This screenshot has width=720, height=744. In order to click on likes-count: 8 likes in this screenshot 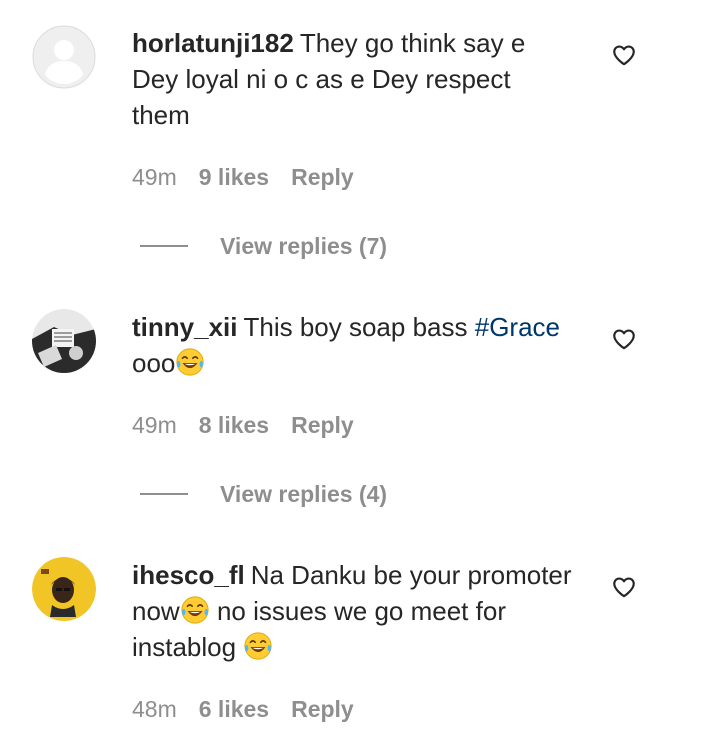, I will do `click(234, 425)`.